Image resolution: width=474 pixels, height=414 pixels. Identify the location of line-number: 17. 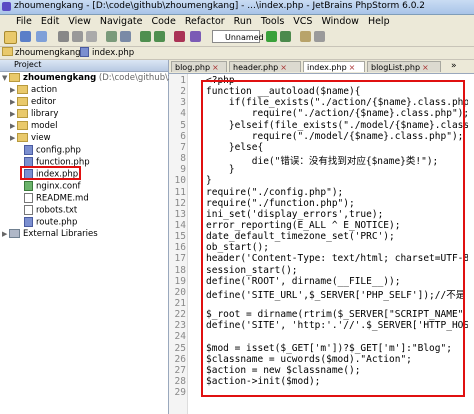
(180, 259).